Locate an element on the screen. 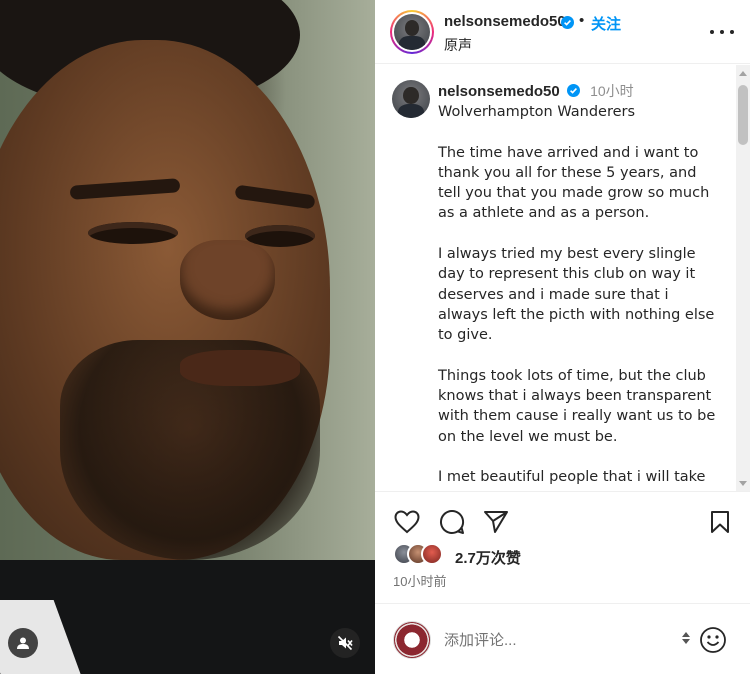 This screenshot has width=750, height=674. scroll-thumb is located at coordinates (743, 115).